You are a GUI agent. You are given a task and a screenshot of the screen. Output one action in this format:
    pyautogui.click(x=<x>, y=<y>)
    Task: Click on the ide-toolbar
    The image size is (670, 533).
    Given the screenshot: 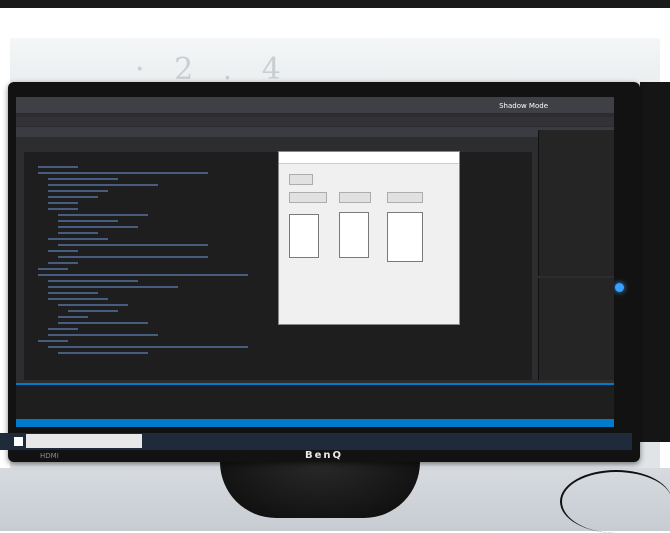 What is the action you would take?
    pyautogui.click(x=315, y=132)
    